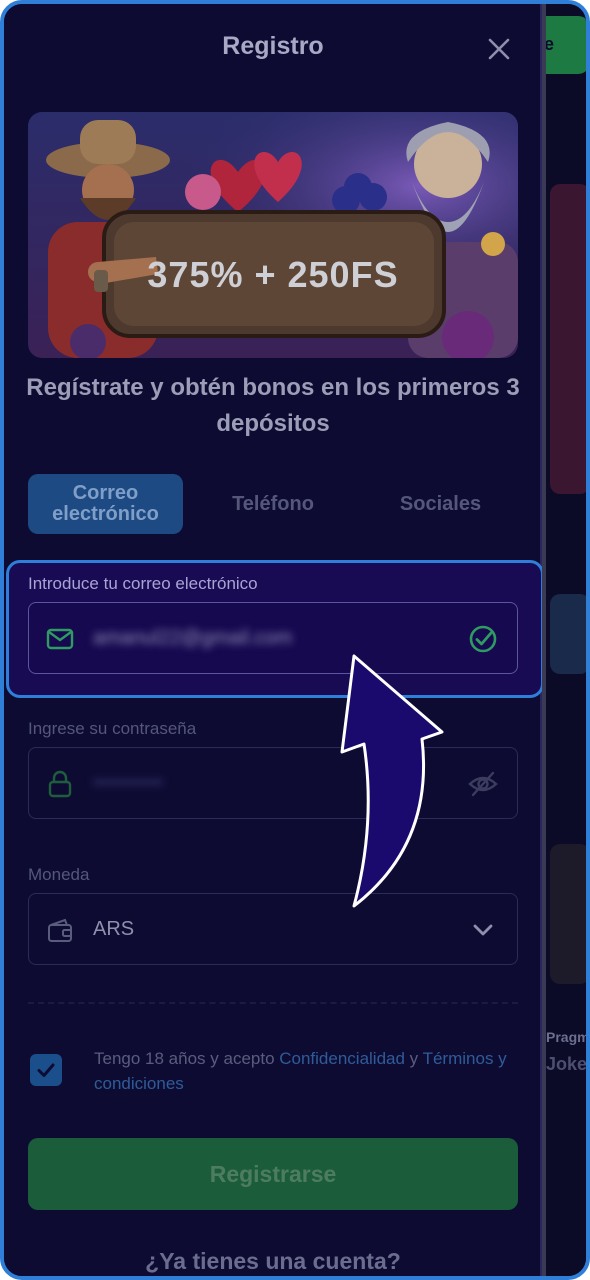  What do you see at coordinates (499, 49) in the screenshot?
I see `close-icon` at bounding box center [499, 49].